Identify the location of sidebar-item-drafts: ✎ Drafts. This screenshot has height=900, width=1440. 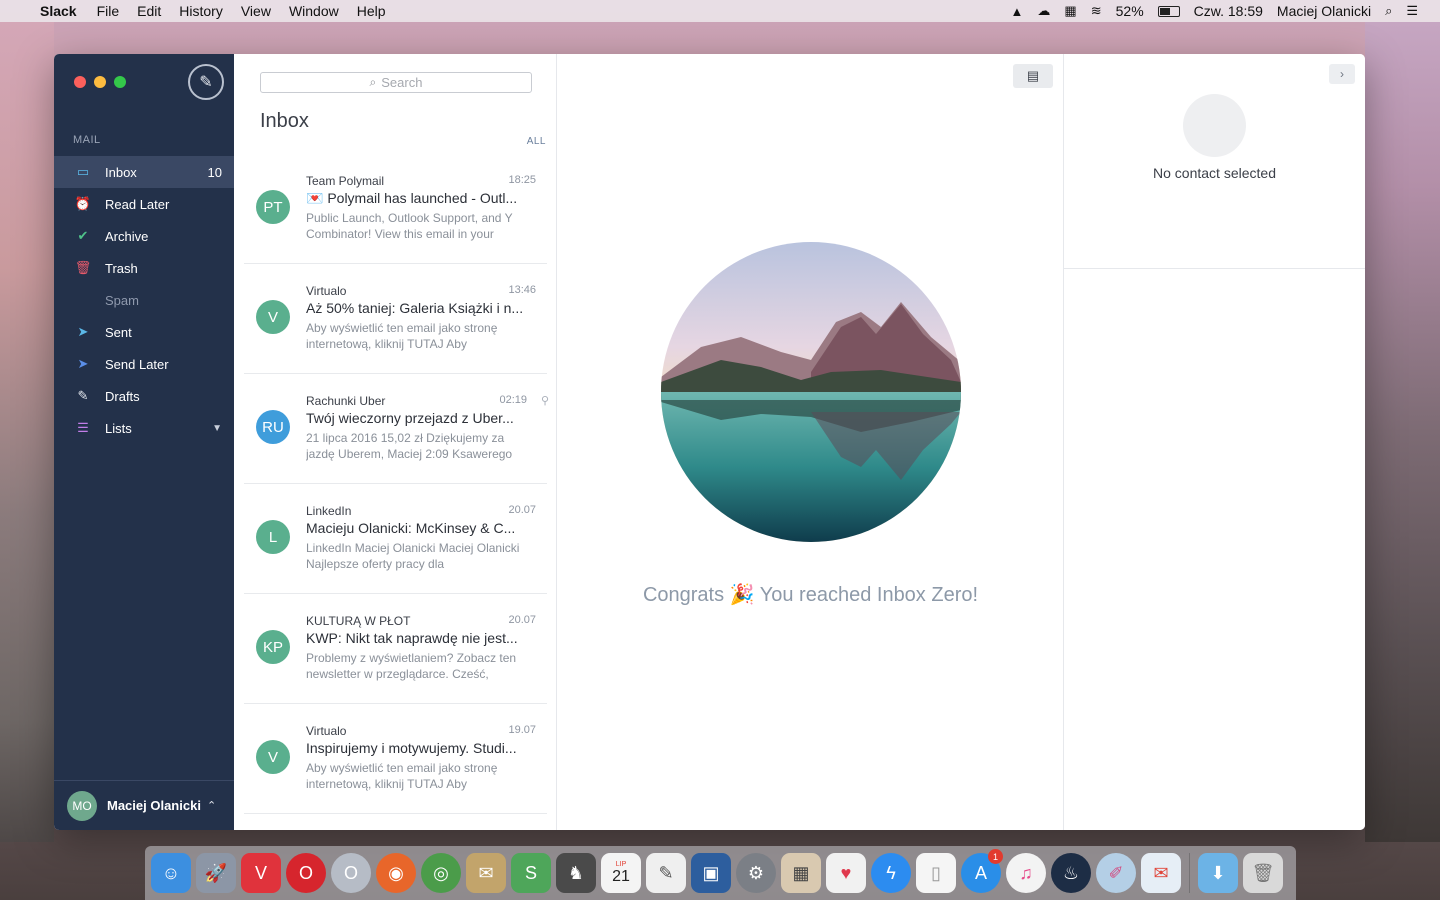
(144, 396).